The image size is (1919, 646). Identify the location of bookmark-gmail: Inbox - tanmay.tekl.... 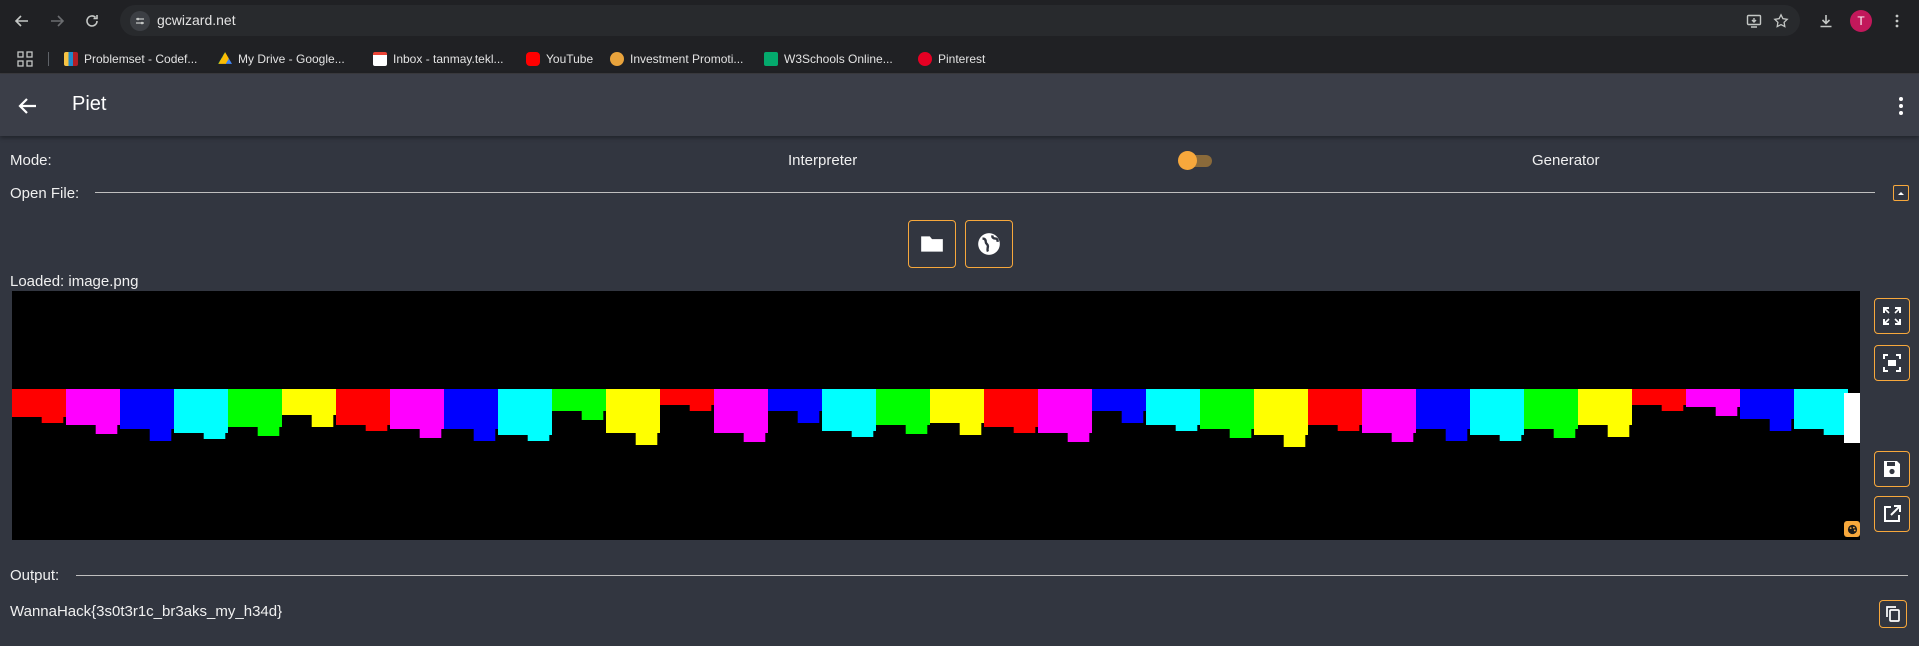
(438, 59).